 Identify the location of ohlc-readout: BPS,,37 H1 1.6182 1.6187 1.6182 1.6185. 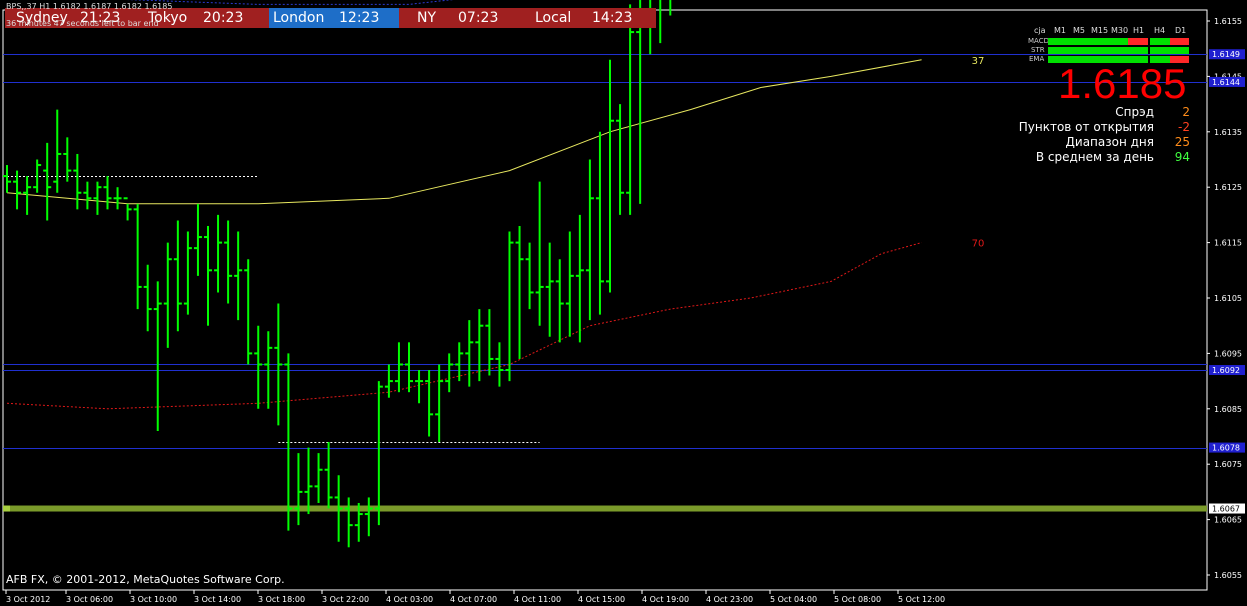
(89, 6).